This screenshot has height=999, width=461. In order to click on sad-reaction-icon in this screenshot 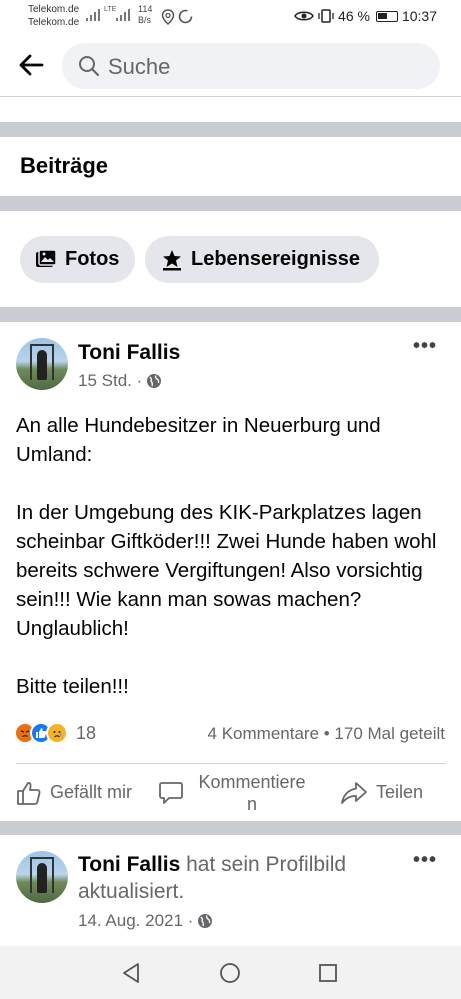, I will do `click(57, 733)`.